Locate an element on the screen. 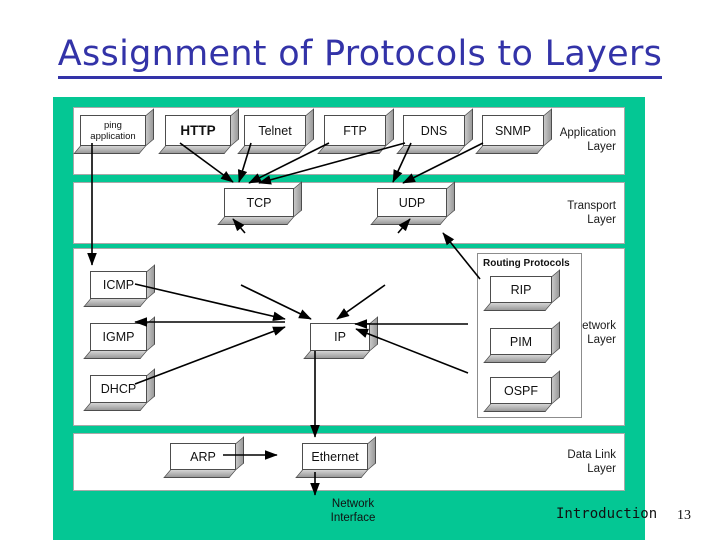 The height and width of the screenshot is (540, 720). protocol-label-snmp: SNMP is located at coordinates (513, 130).